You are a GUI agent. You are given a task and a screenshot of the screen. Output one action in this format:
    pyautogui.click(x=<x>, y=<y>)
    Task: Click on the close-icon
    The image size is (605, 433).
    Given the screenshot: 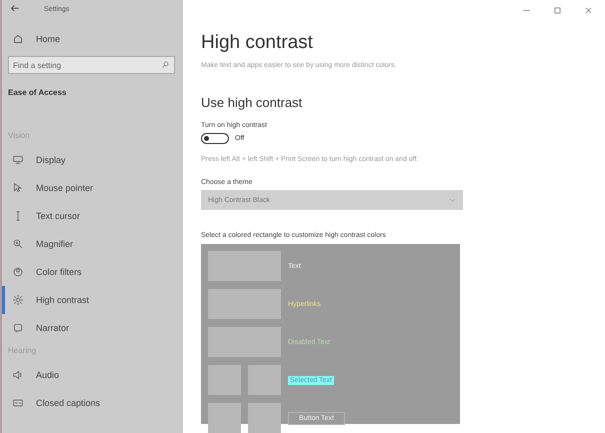 What is the action you would take?
    pyautogui.click(x=588, y=10)
    